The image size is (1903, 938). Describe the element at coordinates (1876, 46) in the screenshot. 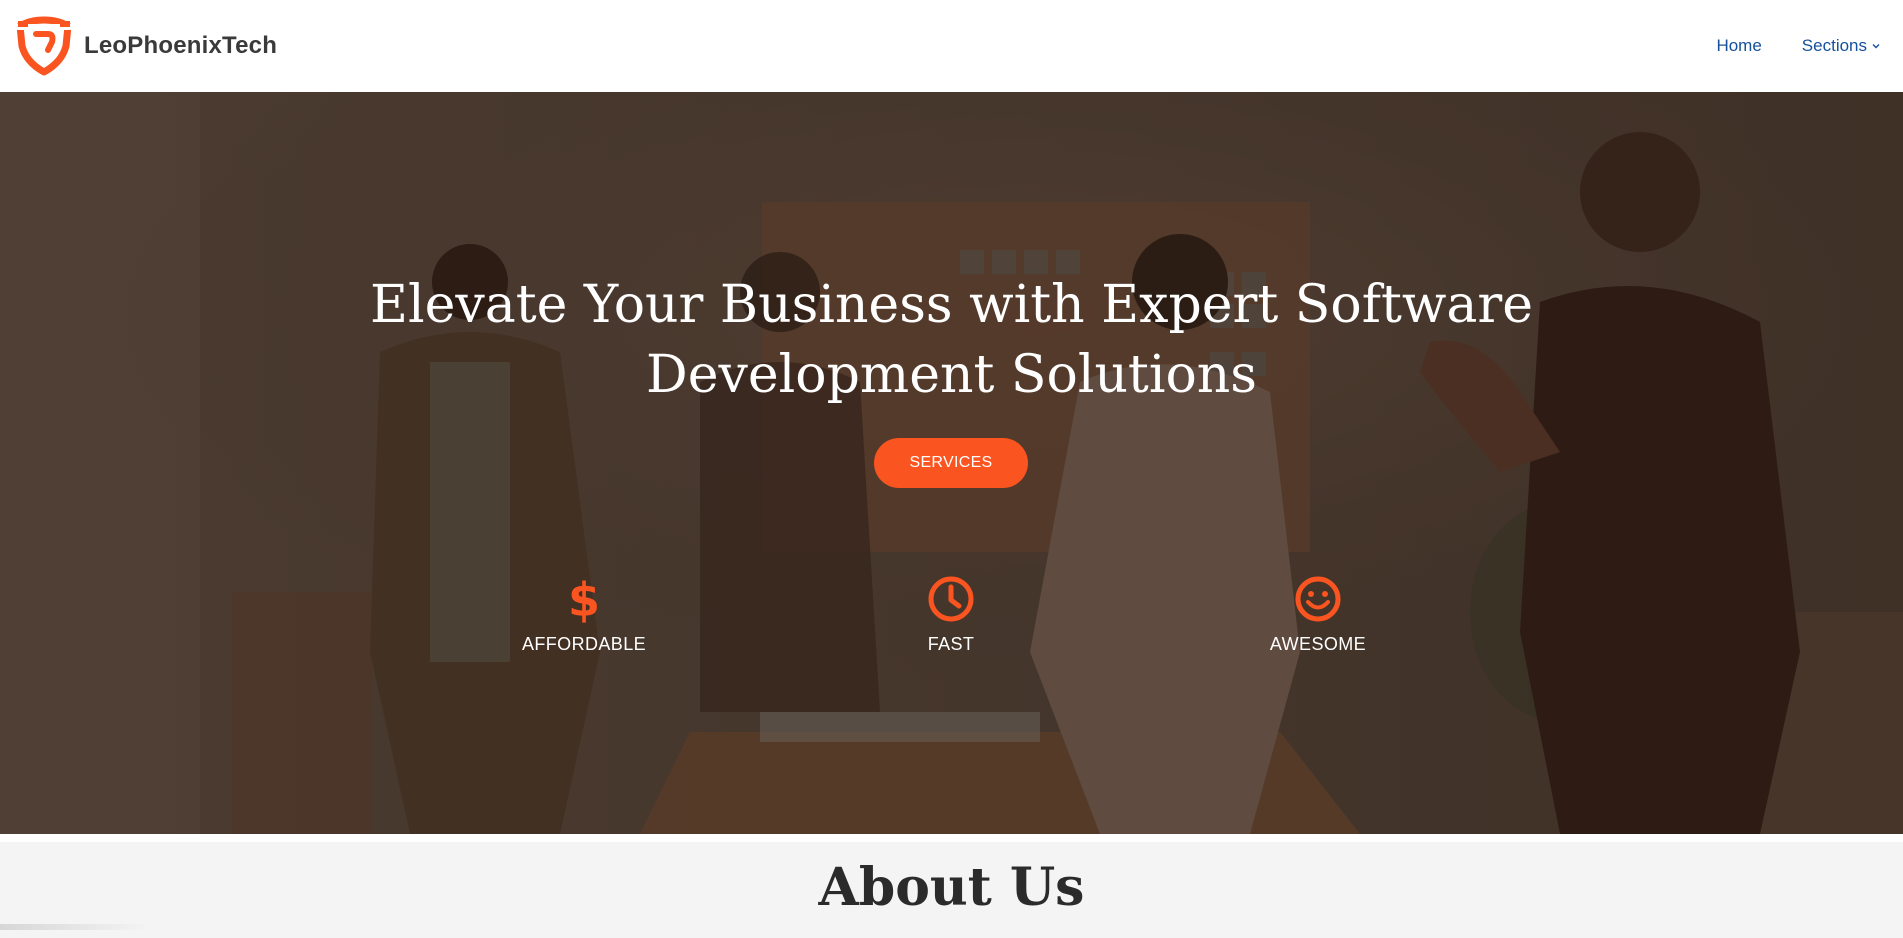

I see `chevron-down-icon` at that location.